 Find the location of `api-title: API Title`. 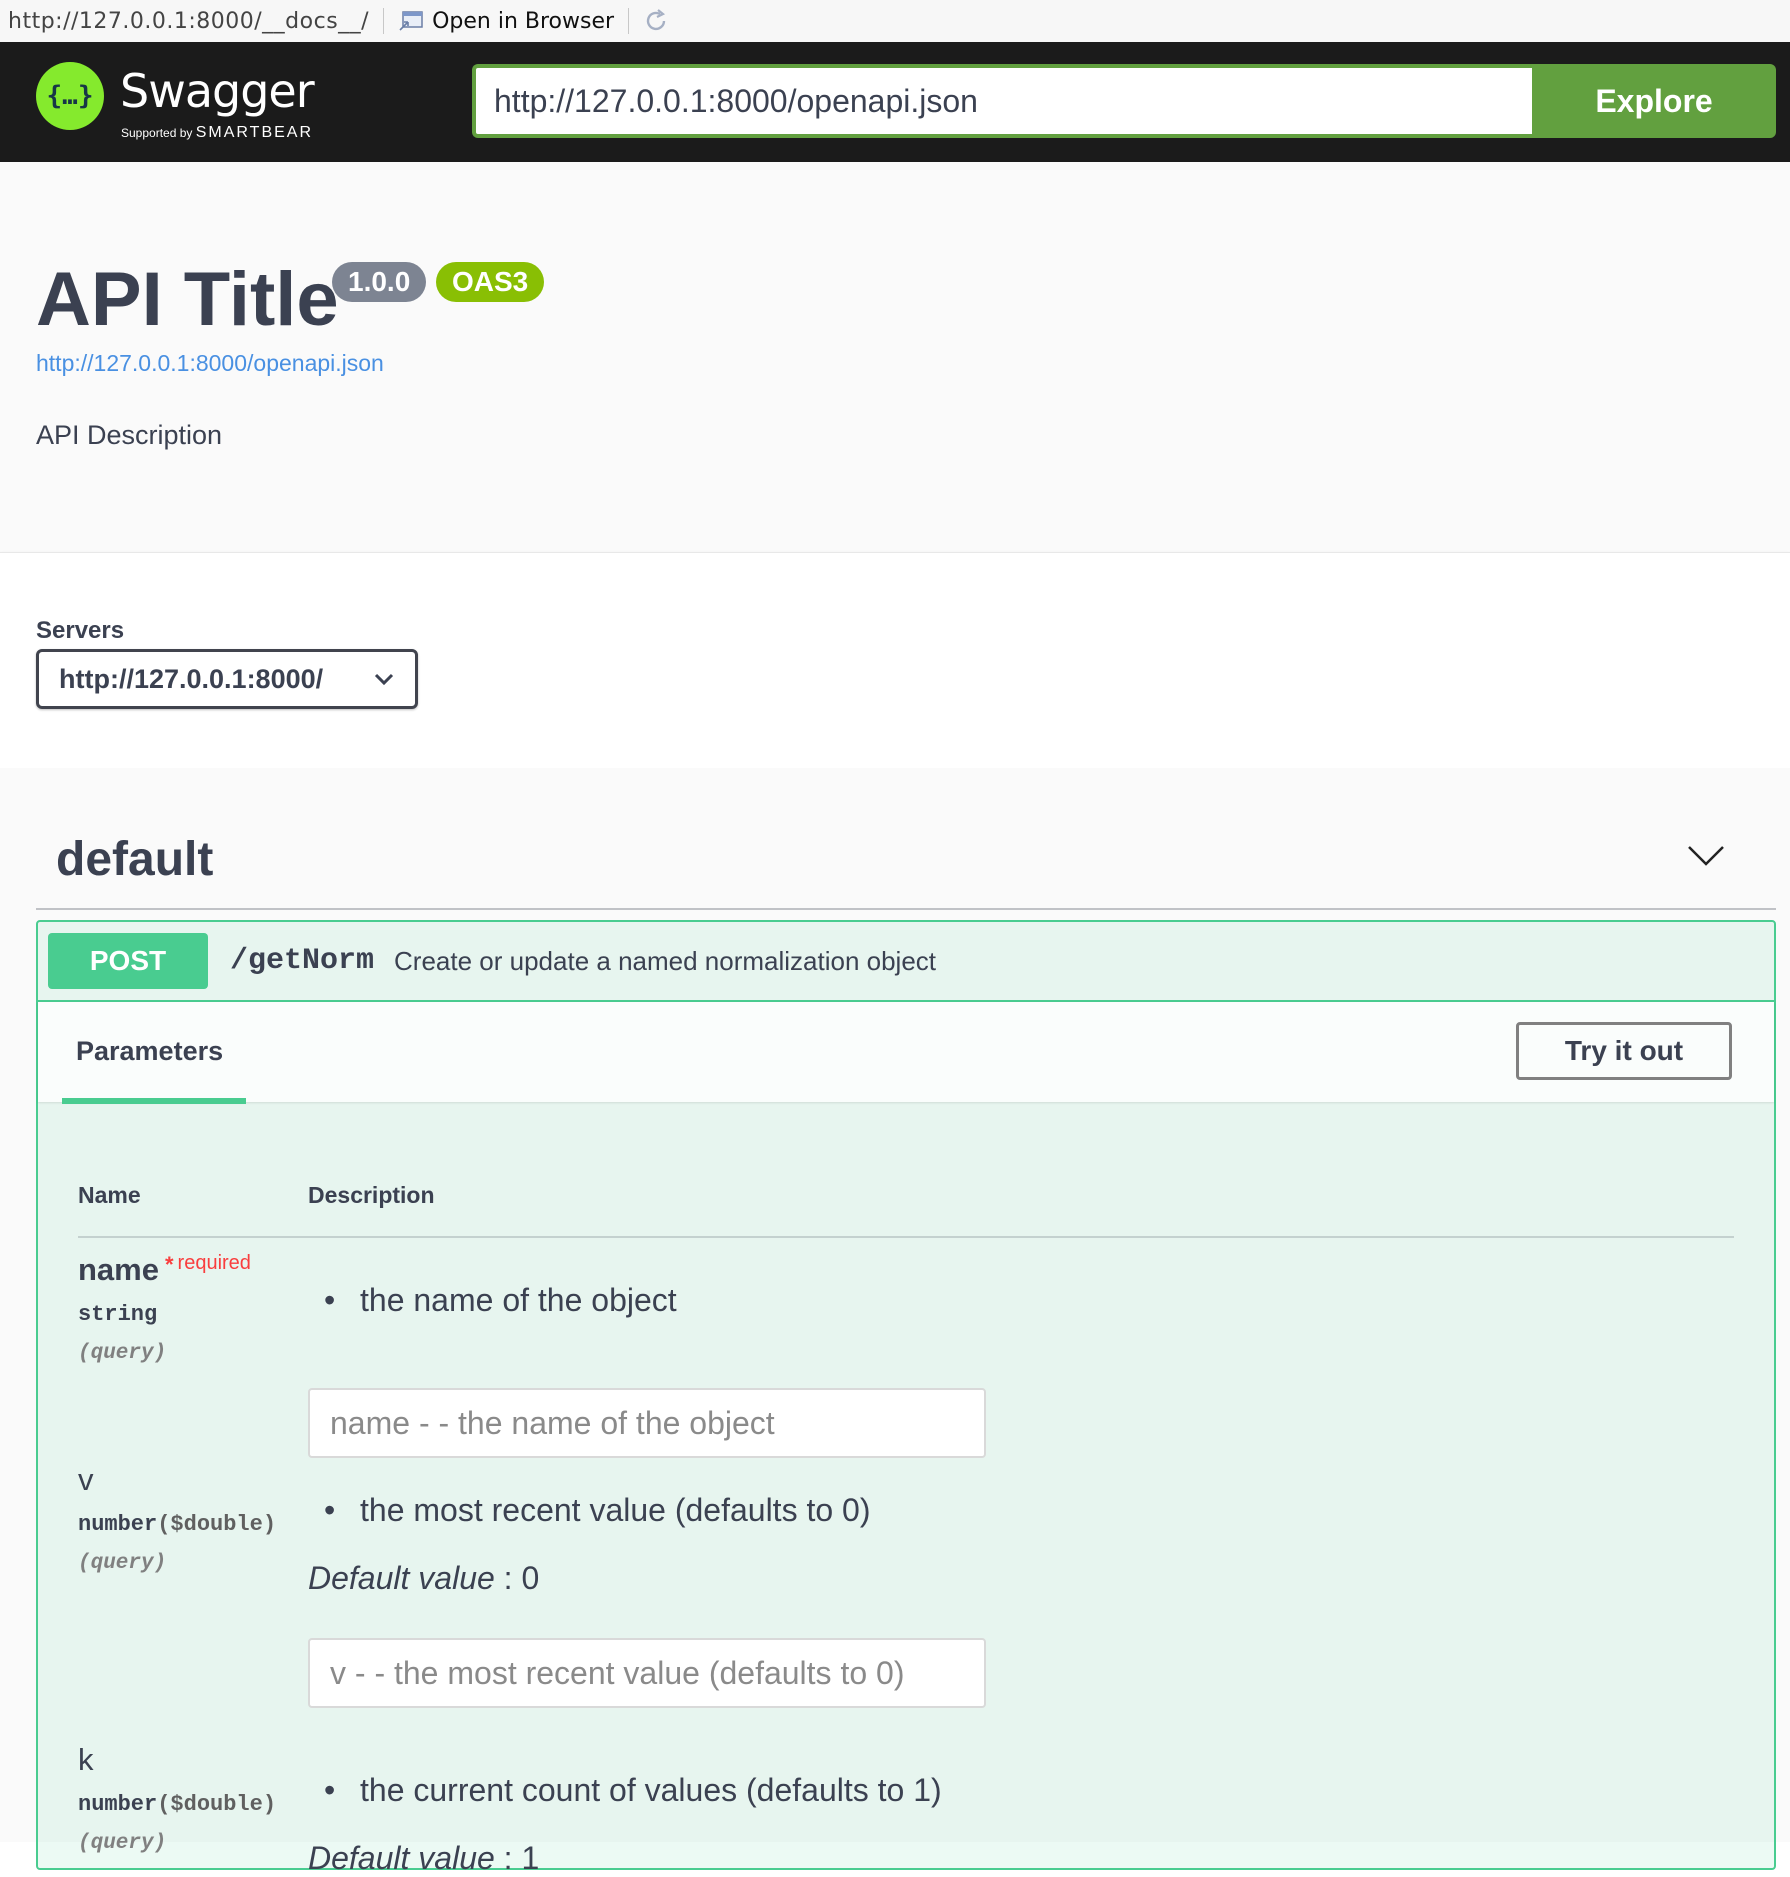

api-title: API Title is located at coordinates (187, 299).